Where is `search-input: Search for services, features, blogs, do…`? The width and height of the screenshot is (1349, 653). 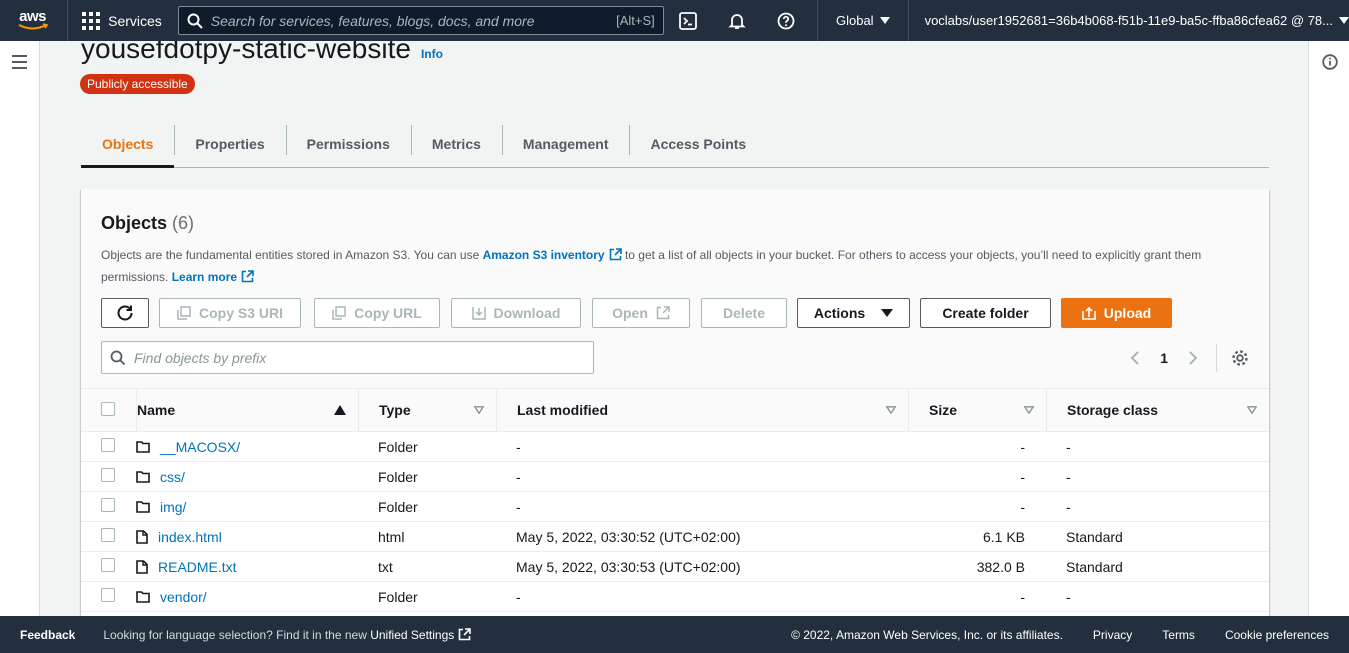 search-input: Search for services, features, blogs, do… is located at coordinates (420, 20).